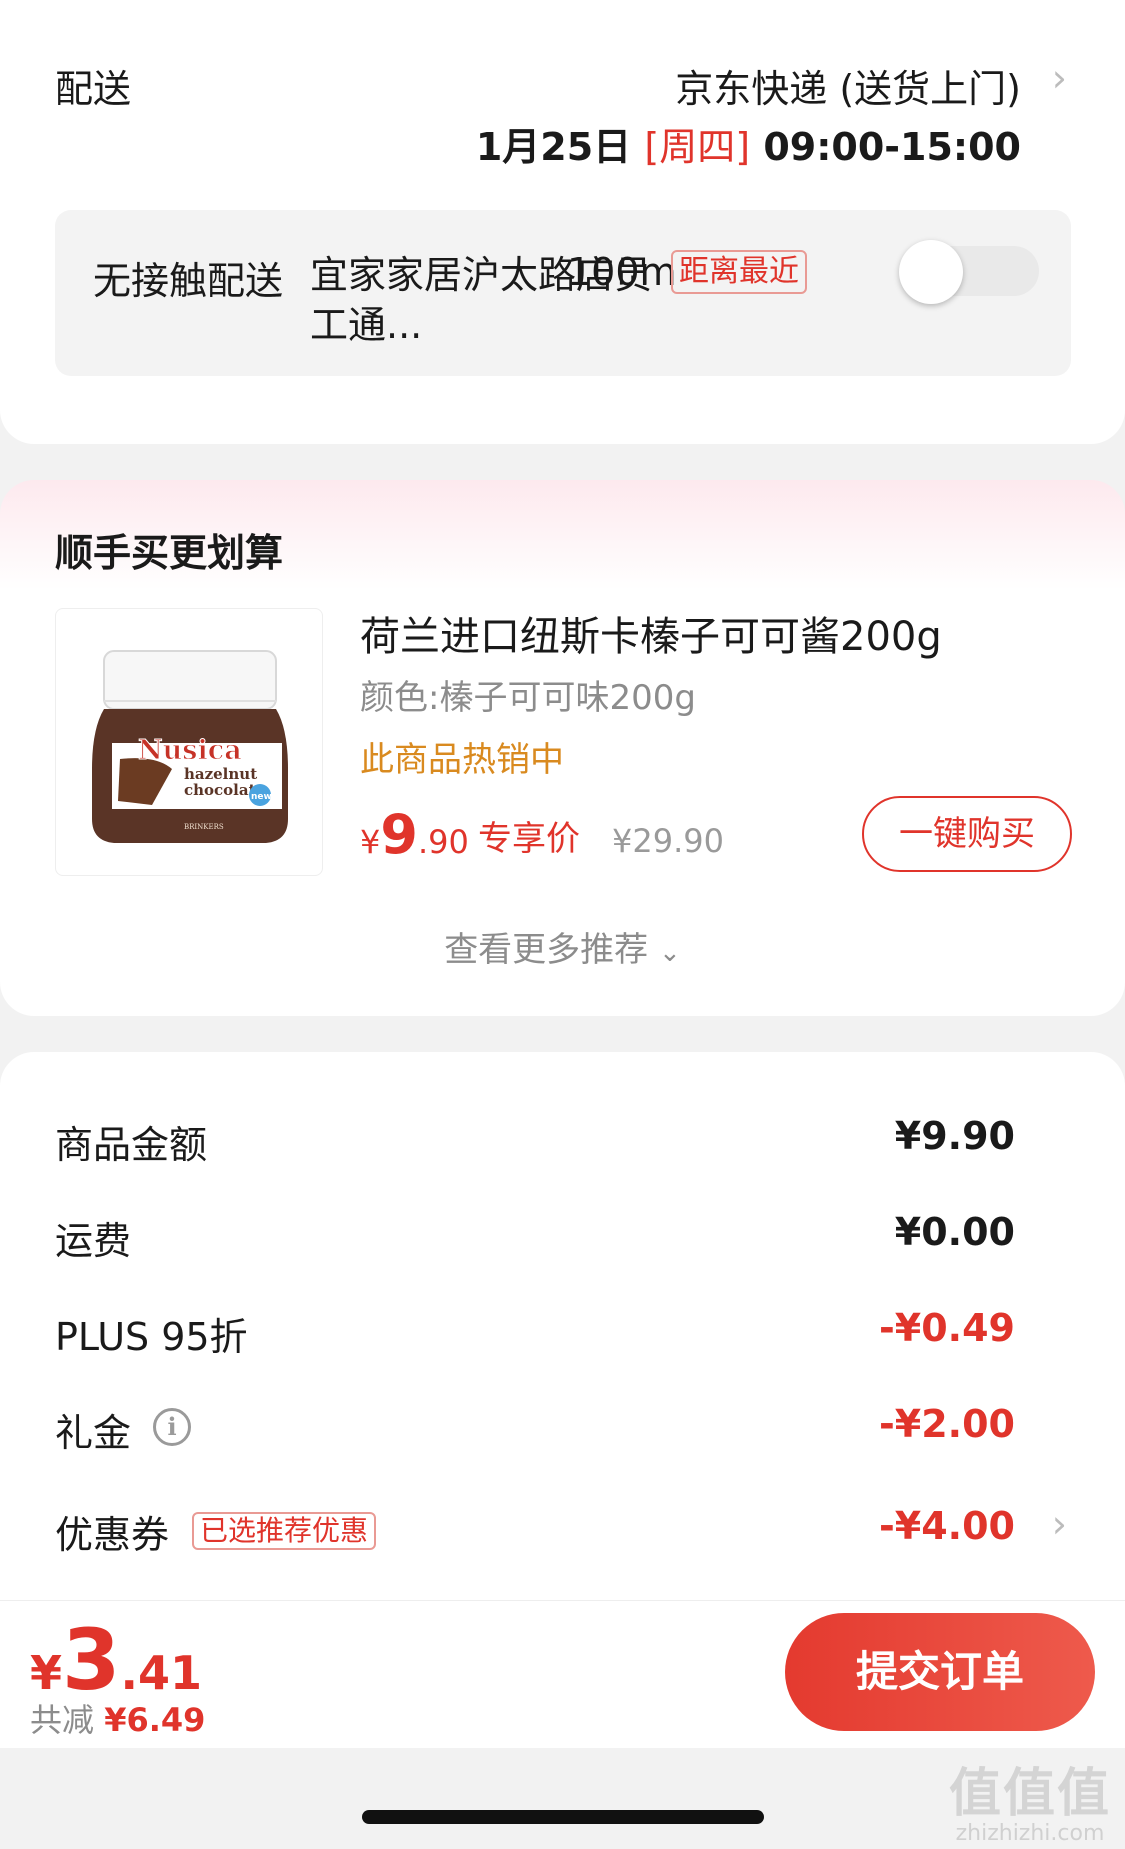  What do you see at coordinates (399, 834) in the screenshot?
I see `price-int: 9` at bounding box center [399, 834].